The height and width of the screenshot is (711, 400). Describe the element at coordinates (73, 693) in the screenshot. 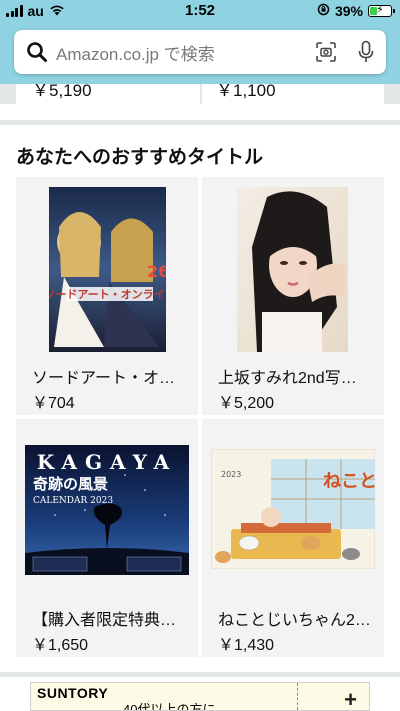

I see `ad-brand: SUNTORY` at that location.